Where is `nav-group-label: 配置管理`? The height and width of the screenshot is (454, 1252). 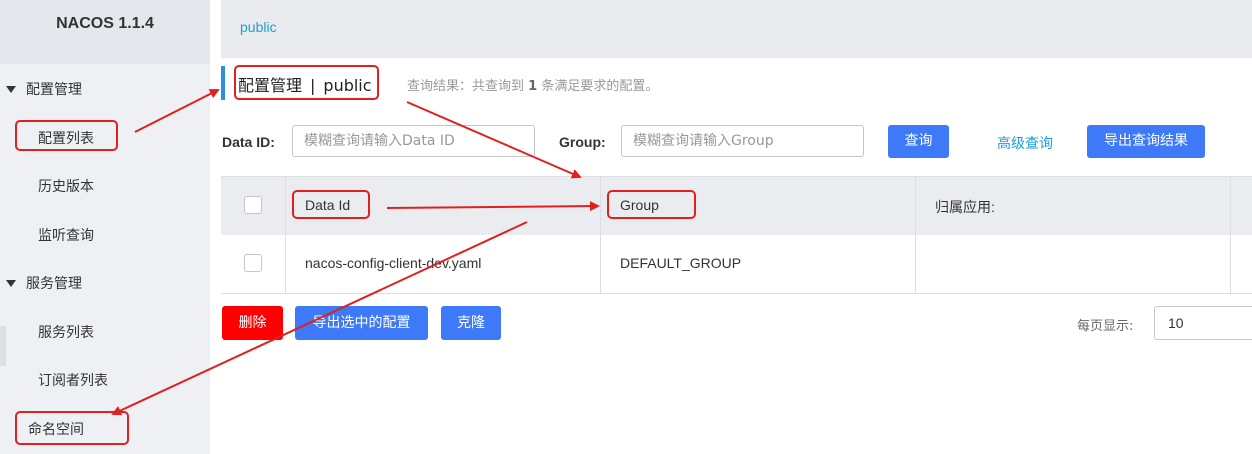
nav-group-label: 配置管理 is located at coordinates (54, 90).